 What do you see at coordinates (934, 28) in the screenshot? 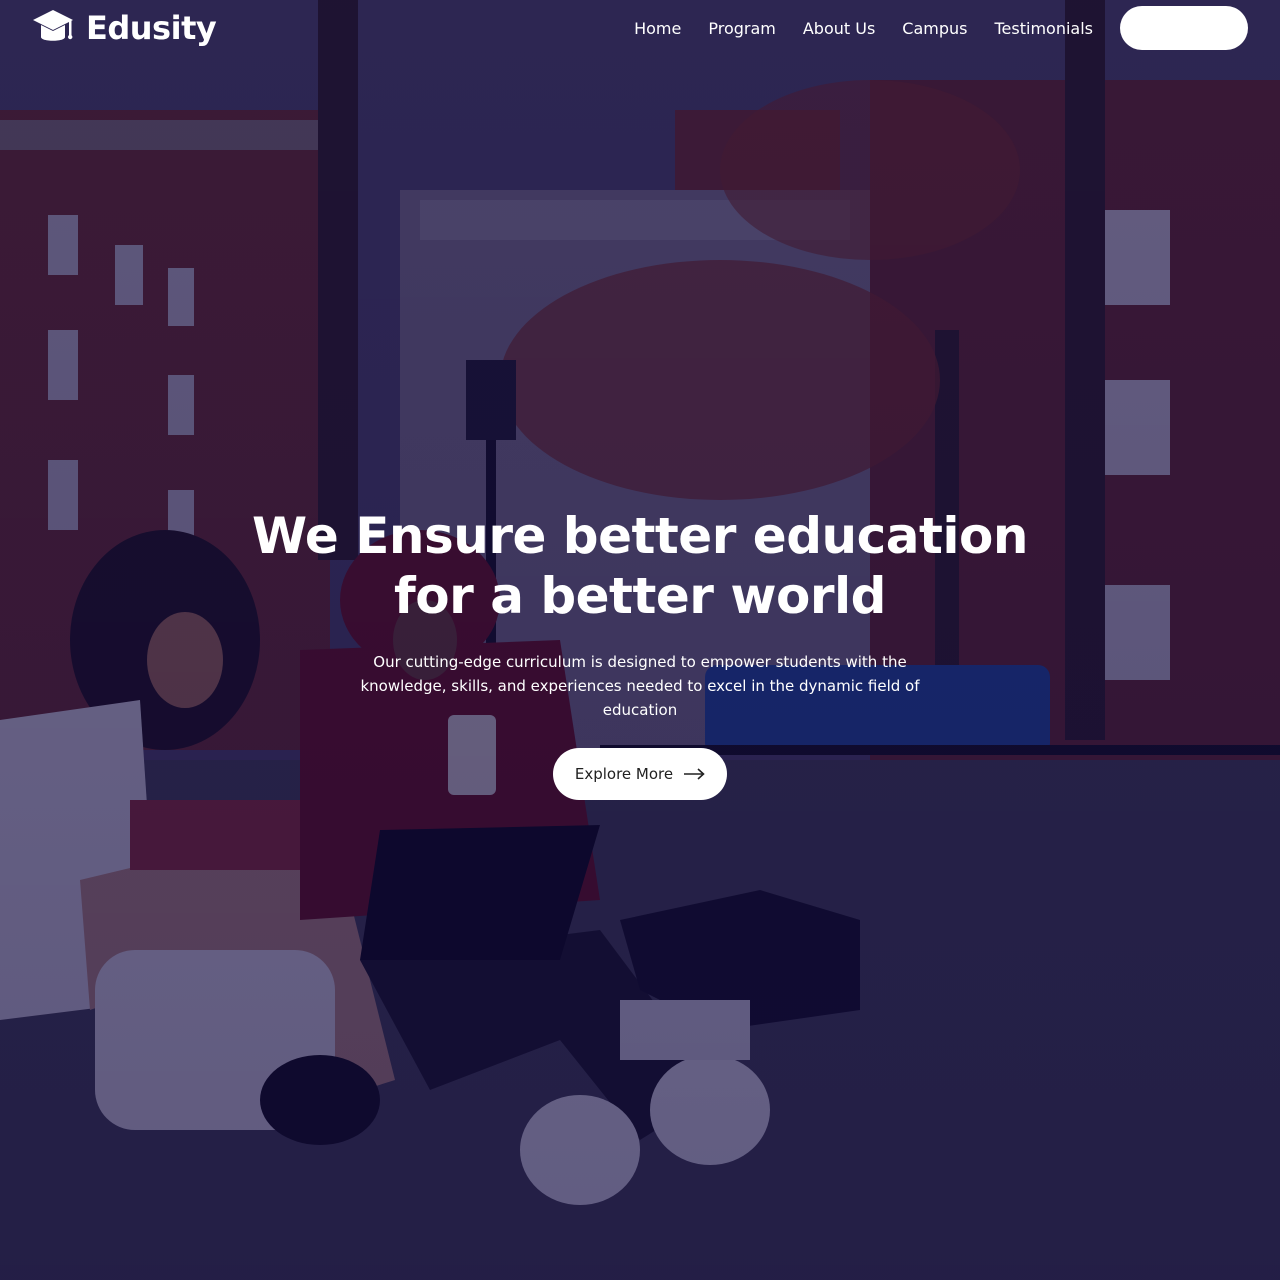
I see `nav-item-campus: Campus` at bounding box center [934, 28].